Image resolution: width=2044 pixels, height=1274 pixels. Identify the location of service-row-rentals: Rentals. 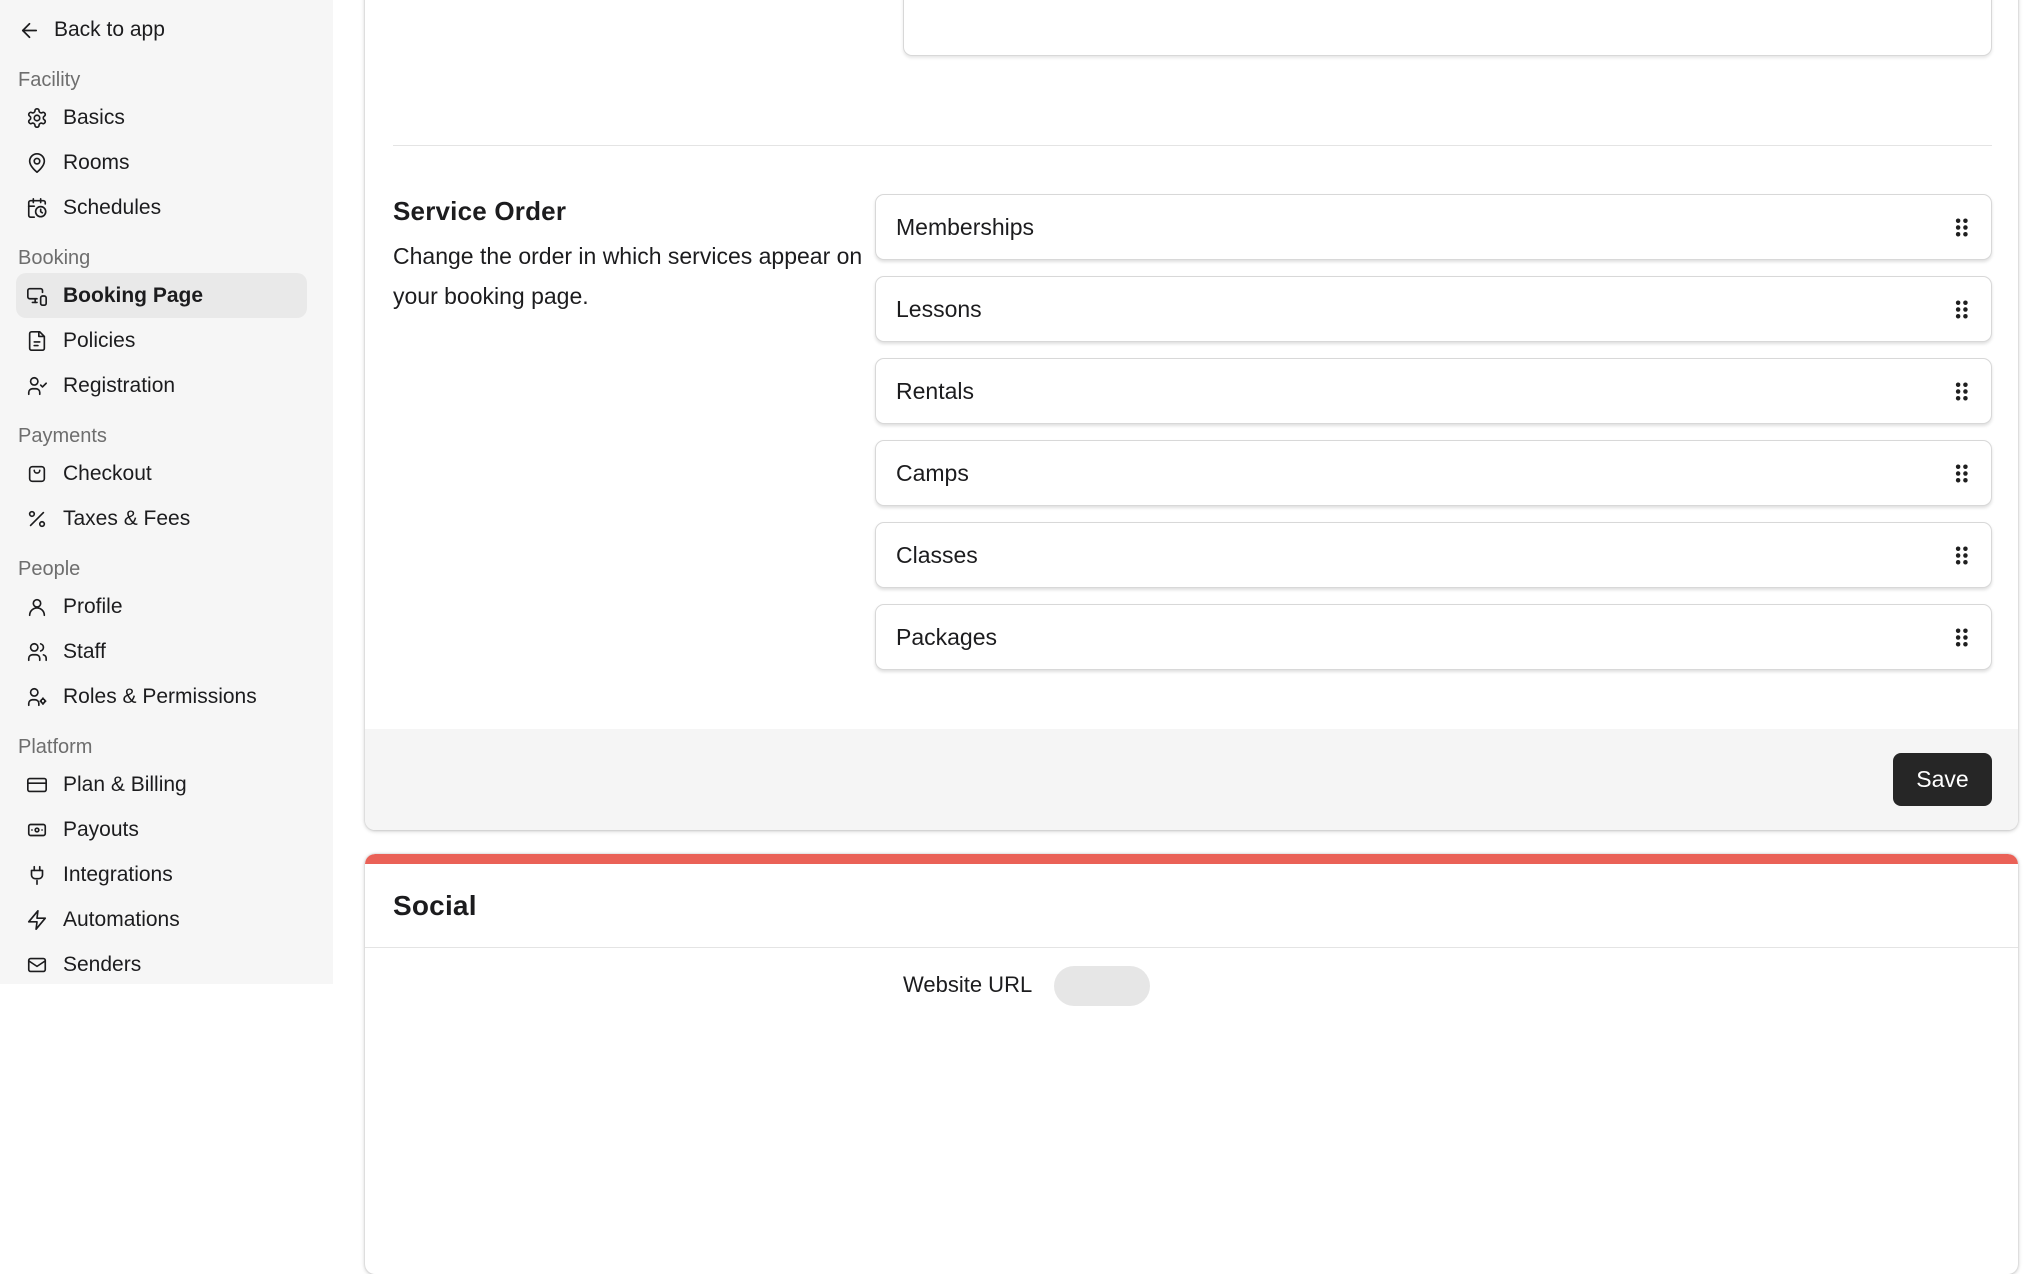
(1433, 391).